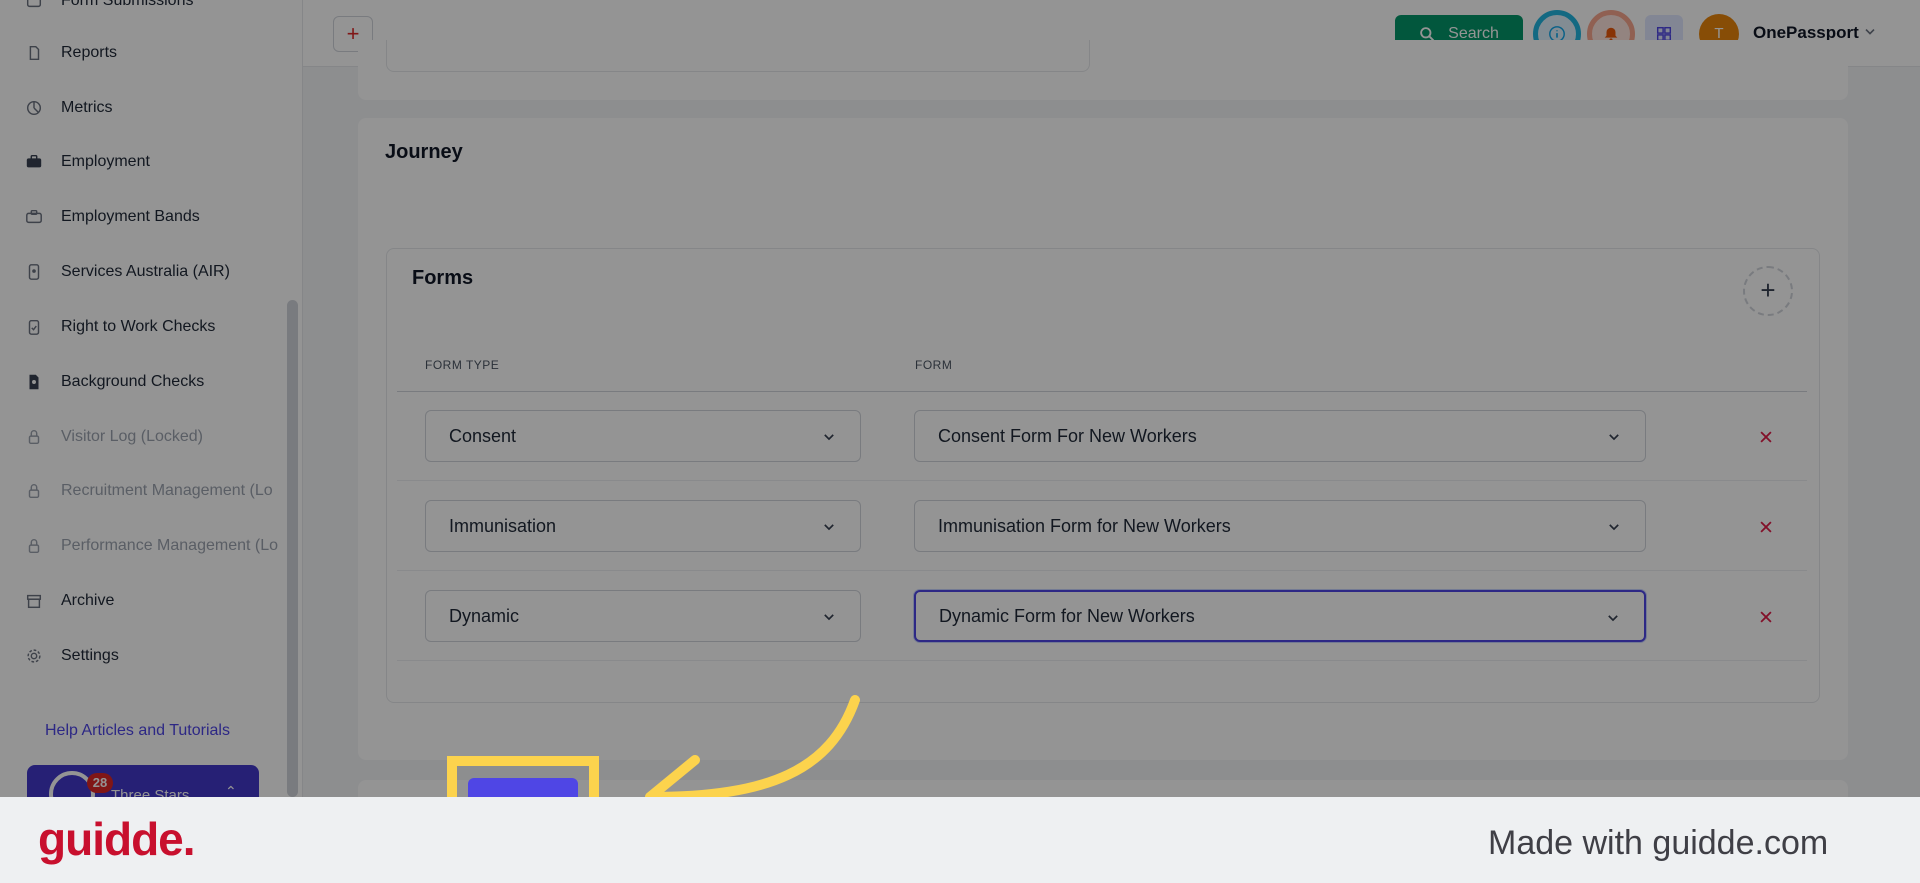 The image size is (1920, 883). I want to click on sidebar-item-reports: Reports, so click(71, 53).